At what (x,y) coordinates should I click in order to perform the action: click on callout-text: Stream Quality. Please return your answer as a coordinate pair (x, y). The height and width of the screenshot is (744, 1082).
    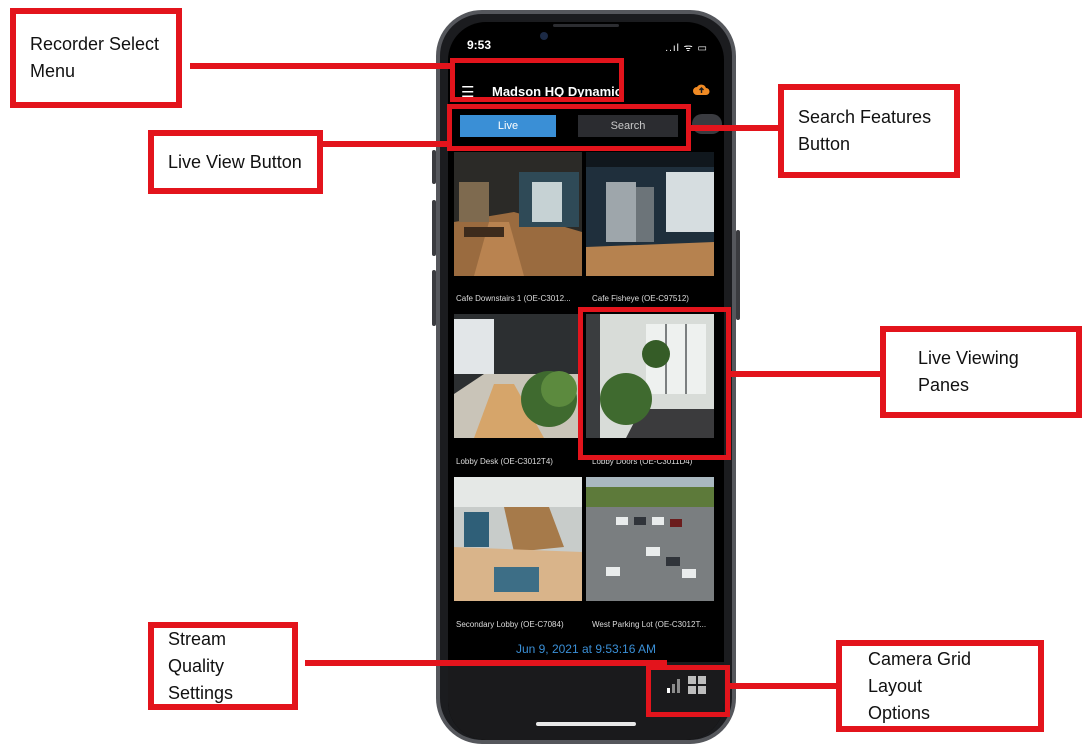
    Looking at the image, I should click on (197, 652).